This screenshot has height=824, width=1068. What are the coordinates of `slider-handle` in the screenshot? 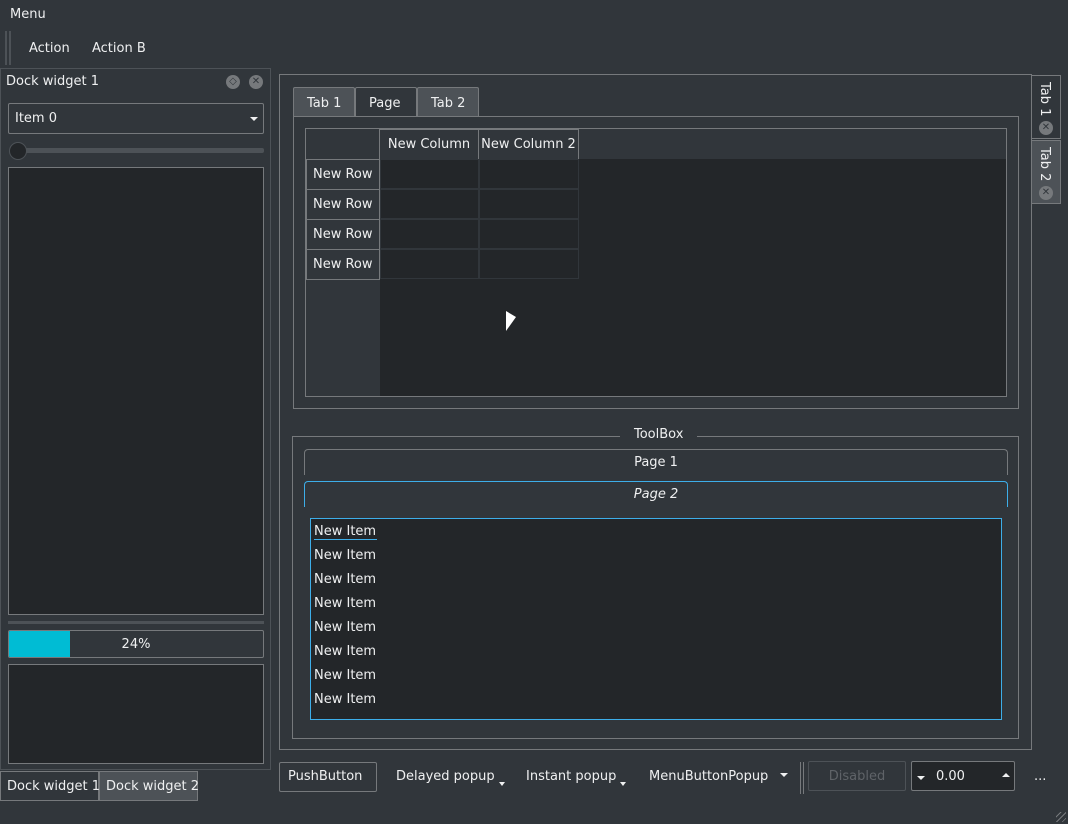 It's located at (18, 151).